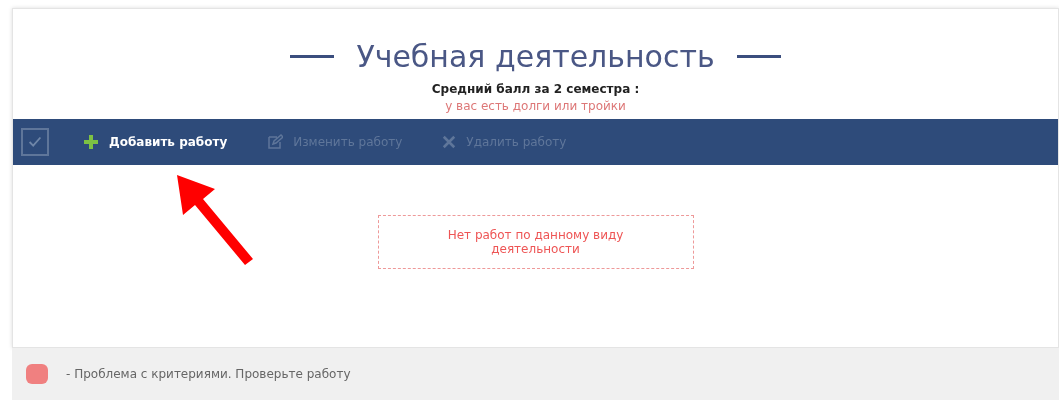 This screenshot has height=400, width=1059. What do you see at coordinates (535, 56) in the screenshot?
I see `section-title: Учебная деятельность` at bounding box center [535, 56].